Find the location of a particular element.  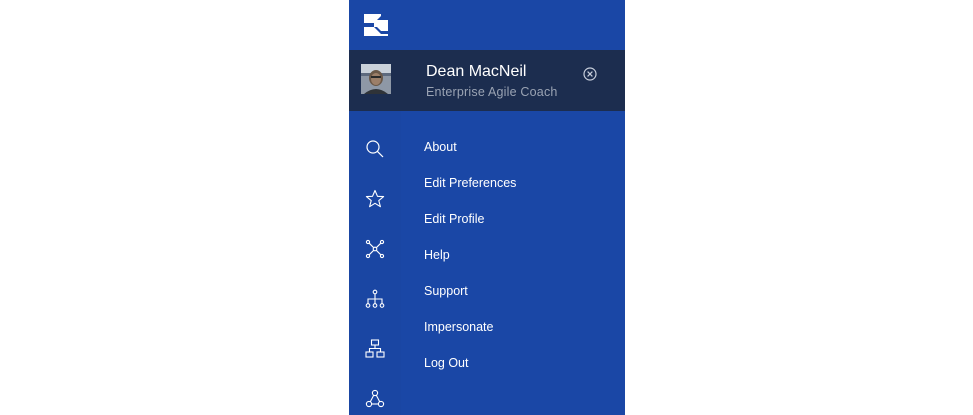

logo-bar is located at coordinates (487, 25).